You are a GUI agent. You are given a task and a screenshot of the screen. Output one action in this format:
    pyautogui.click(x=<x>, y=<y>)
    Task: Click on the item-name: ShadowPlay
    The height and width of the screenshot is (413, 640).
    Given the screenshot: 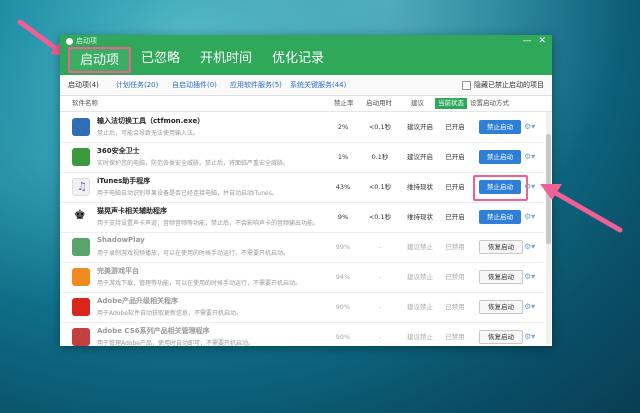 What is the action you would take?
    pyautogui.click(x=121, y=240)
    